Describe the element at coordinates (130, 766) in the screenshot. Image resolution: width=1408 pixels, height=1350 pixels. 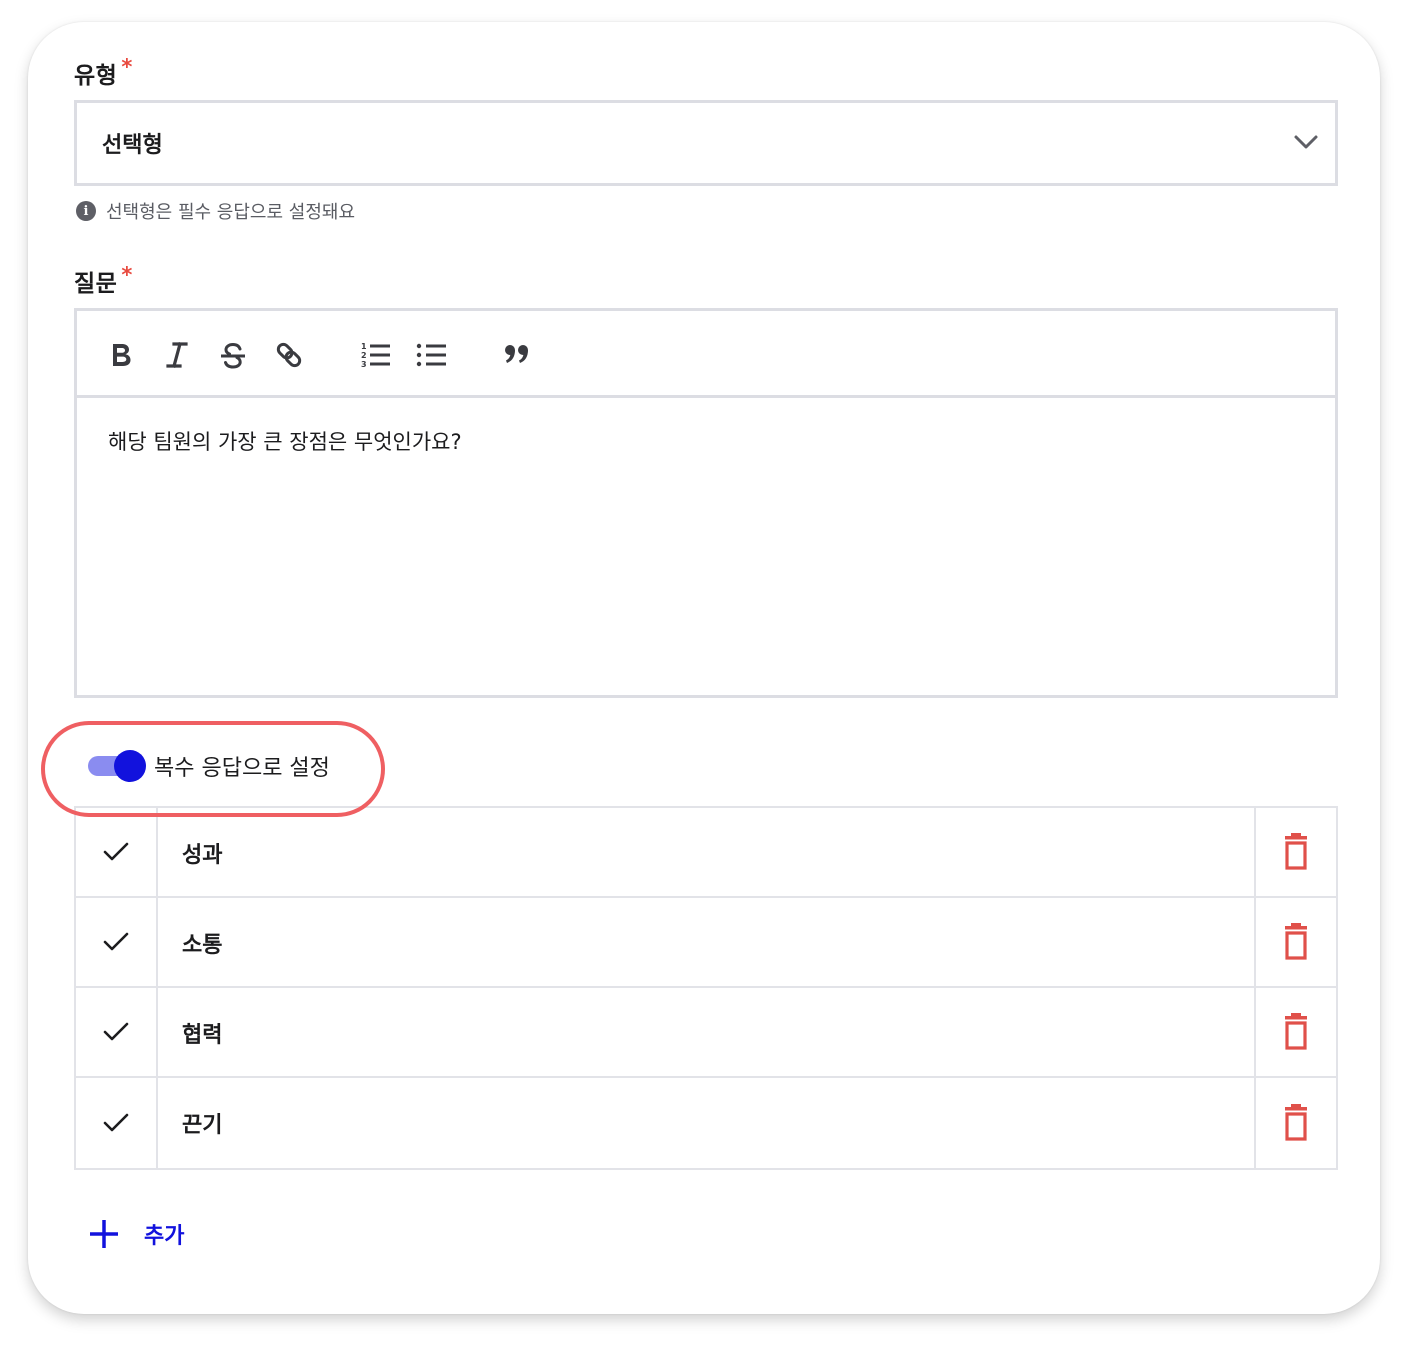
I see `toggle-knob` at that location.